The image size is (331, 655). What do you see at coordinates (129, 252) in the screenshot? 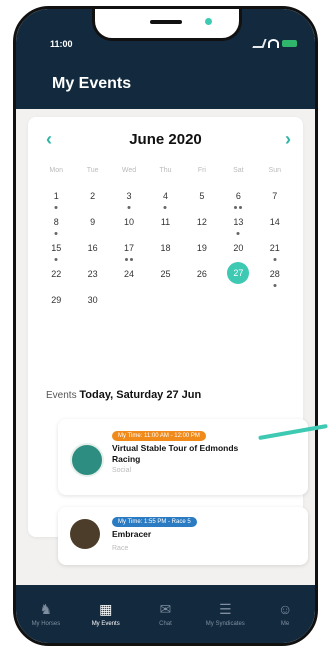
I see `calendar-day: 17` at bounding box center [129, 252].